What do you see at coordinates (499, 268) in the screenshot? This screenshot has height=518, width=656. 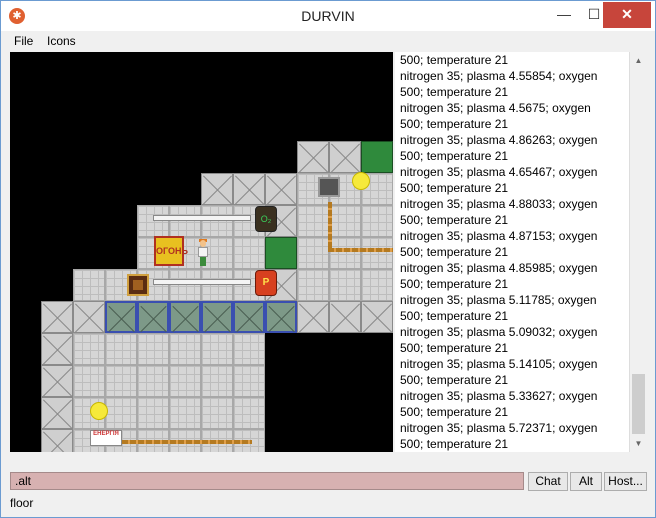 I see `log-line: nitrogen 35; plasma 4.85985; oxygen` at bounding box center [499, 268].